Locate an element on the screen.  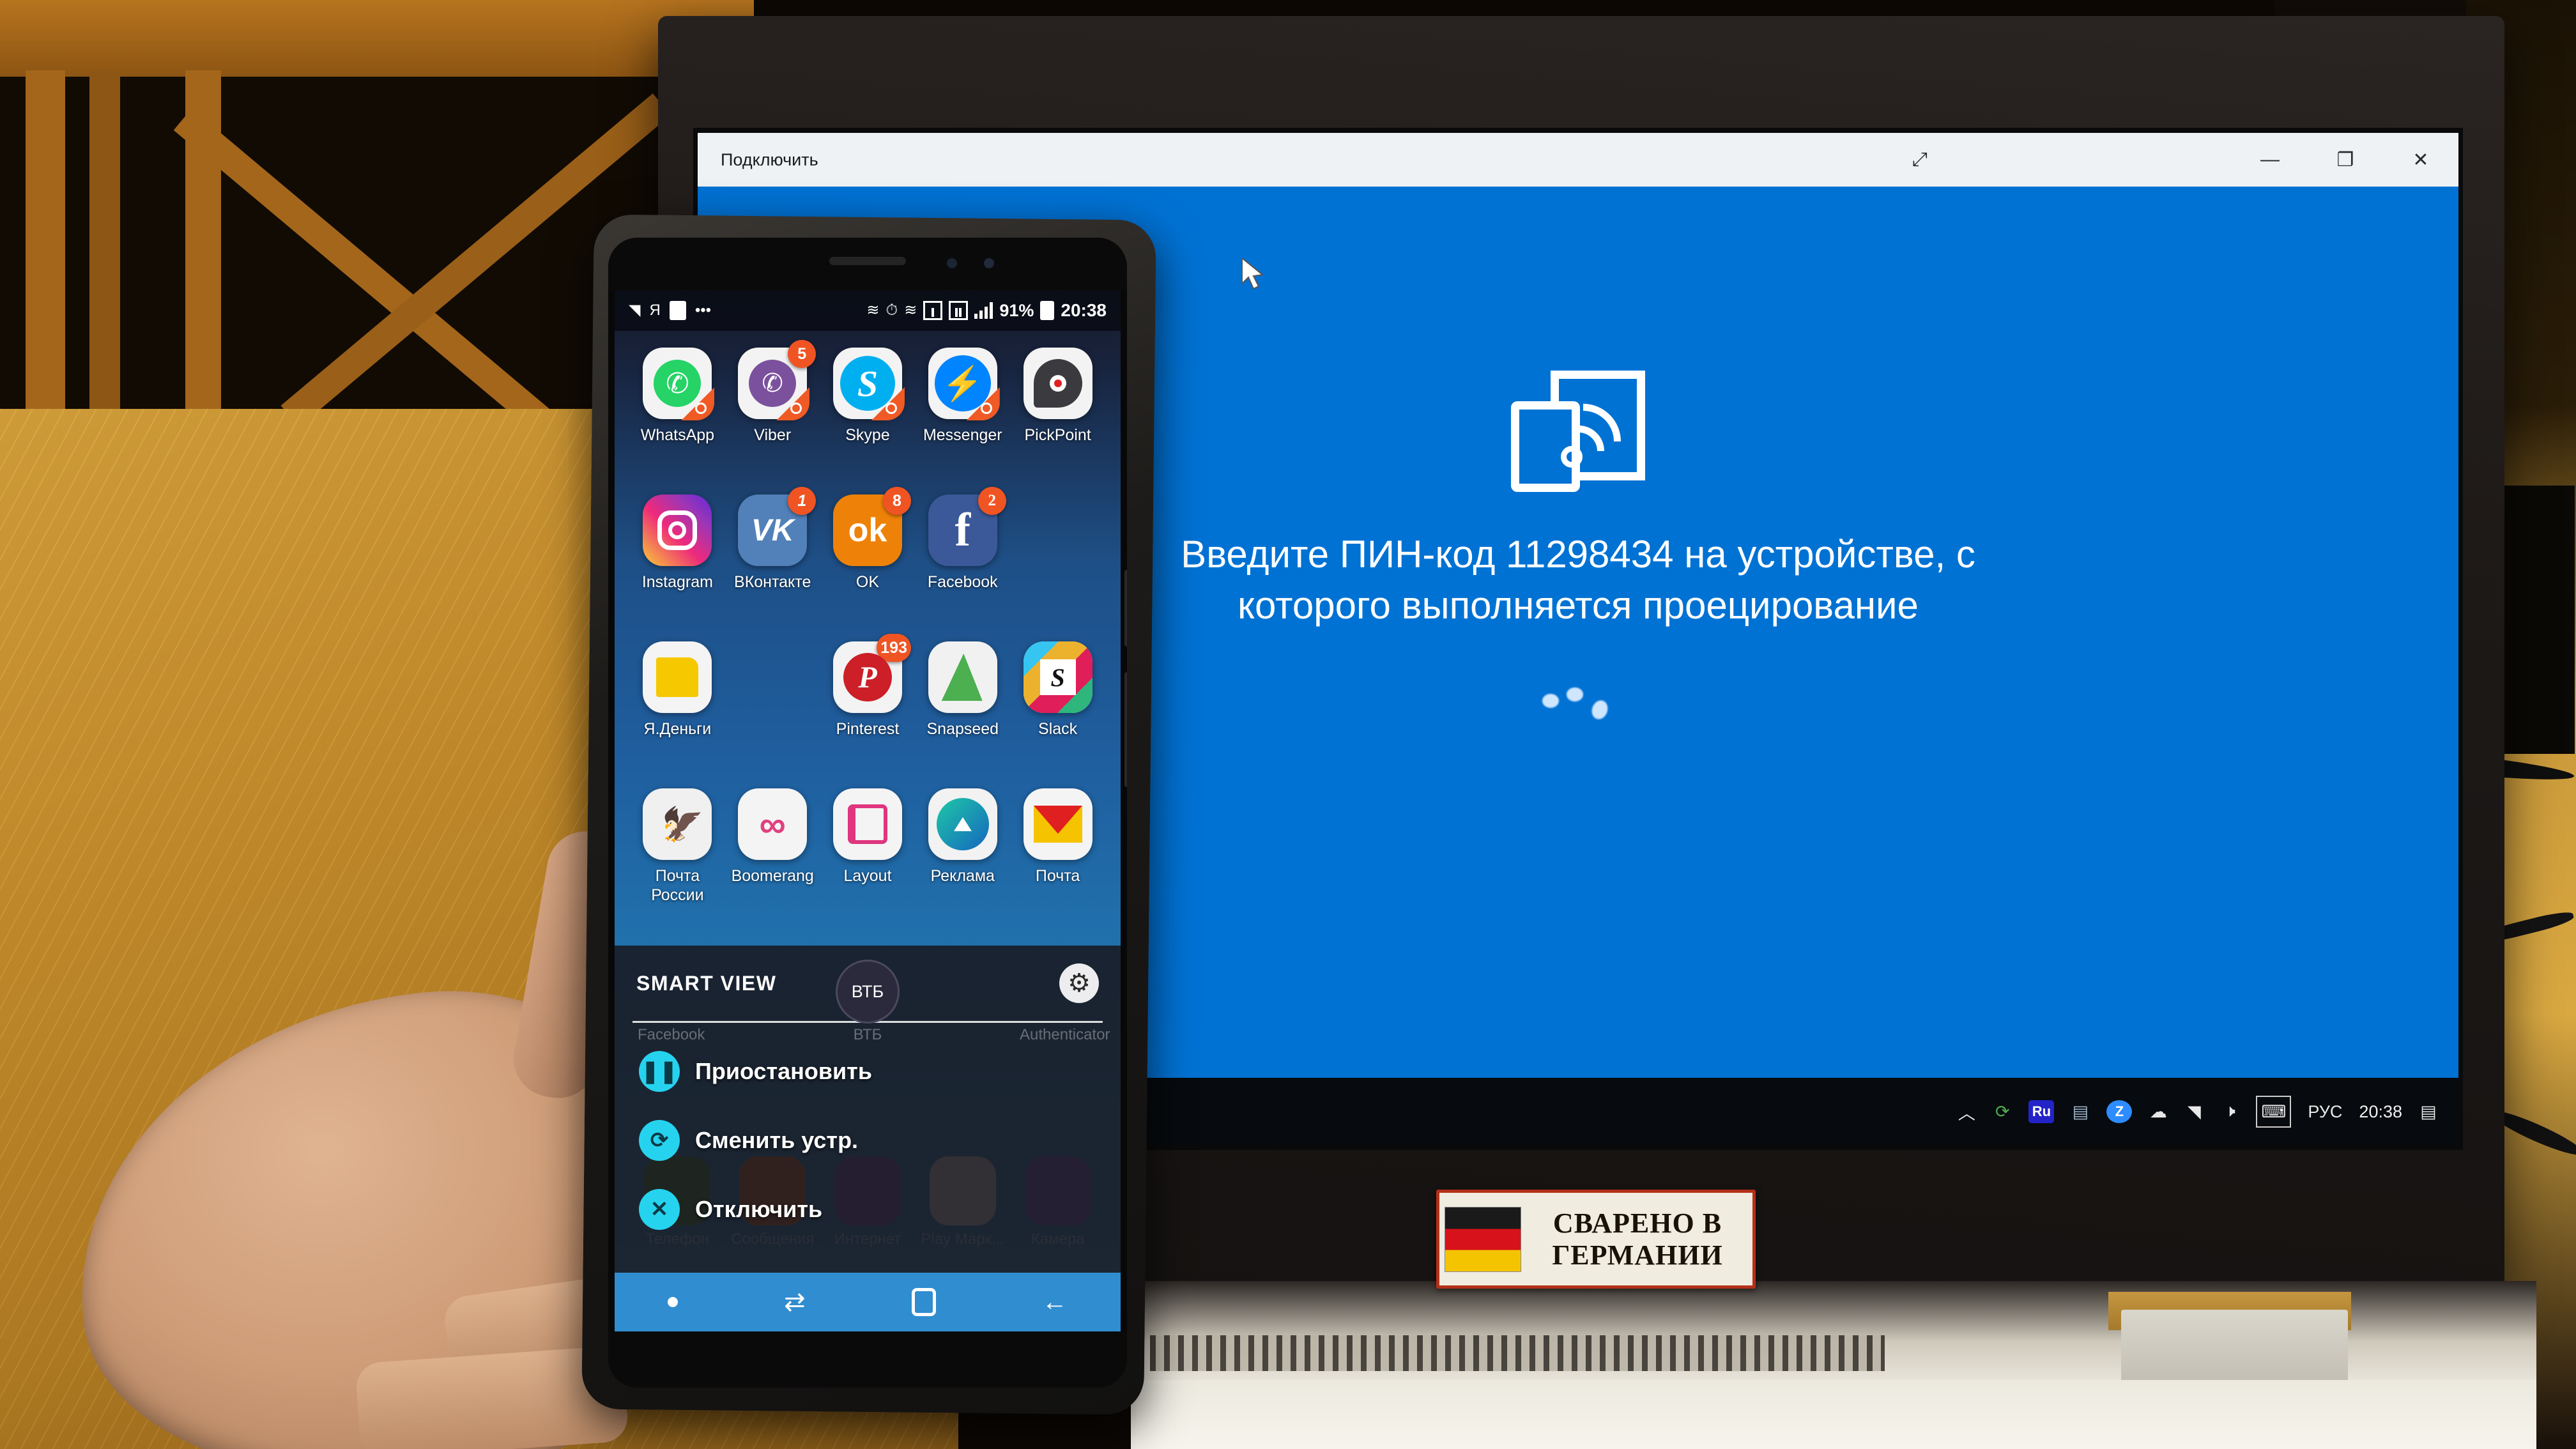
app-facebook: f 2 Facebook is located at coordinates (962, 562).